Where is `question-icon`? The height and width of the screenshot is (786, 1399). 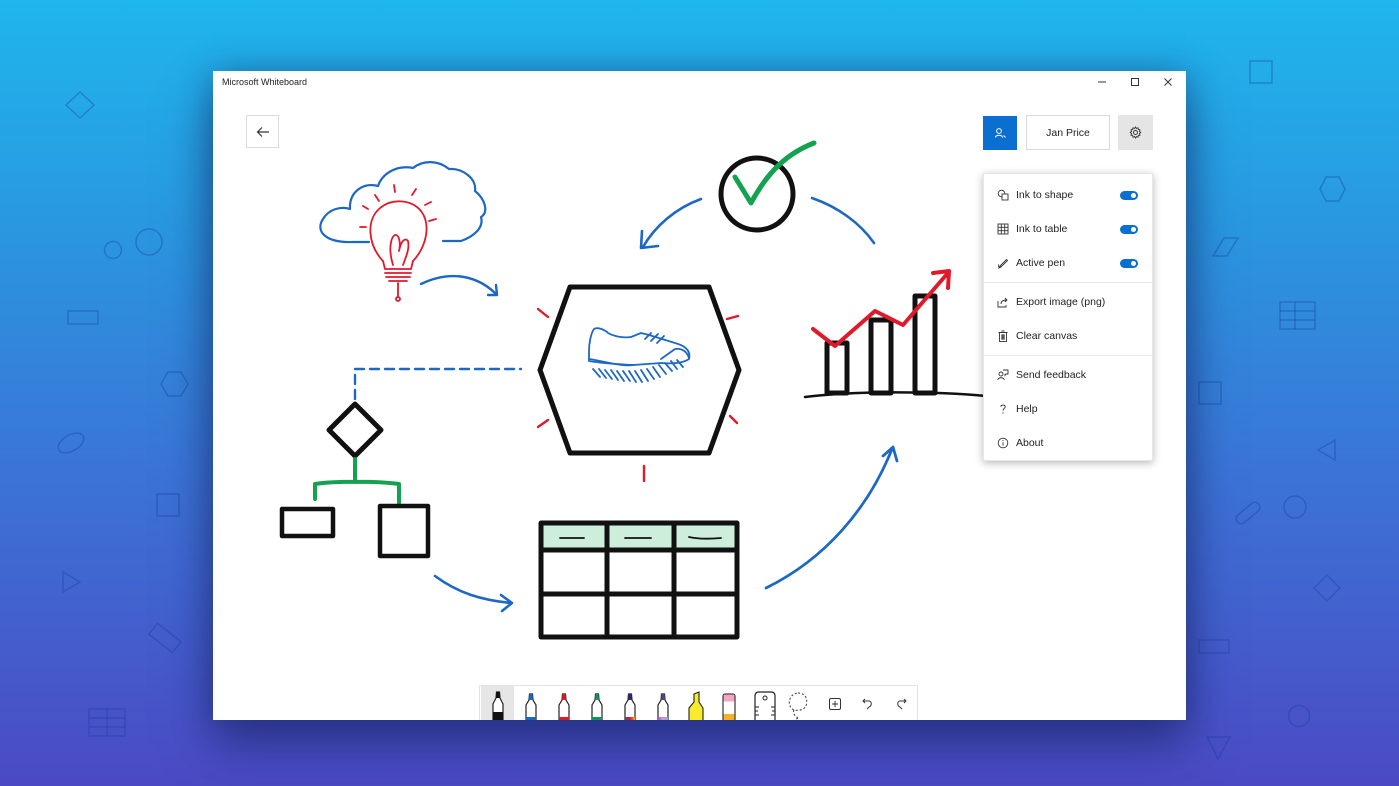
question-icon is located at coordinates (1003, 409).